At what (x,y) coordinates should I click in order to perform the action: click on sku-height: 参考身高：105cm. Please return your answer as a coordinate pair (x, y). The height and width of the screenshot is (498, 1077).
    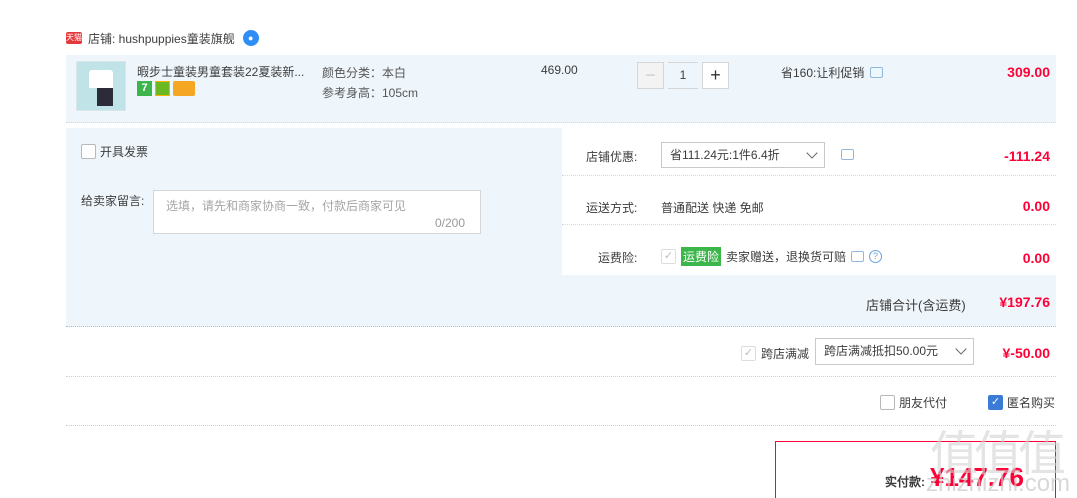
    Looking at the image, I should click on (370, 93).